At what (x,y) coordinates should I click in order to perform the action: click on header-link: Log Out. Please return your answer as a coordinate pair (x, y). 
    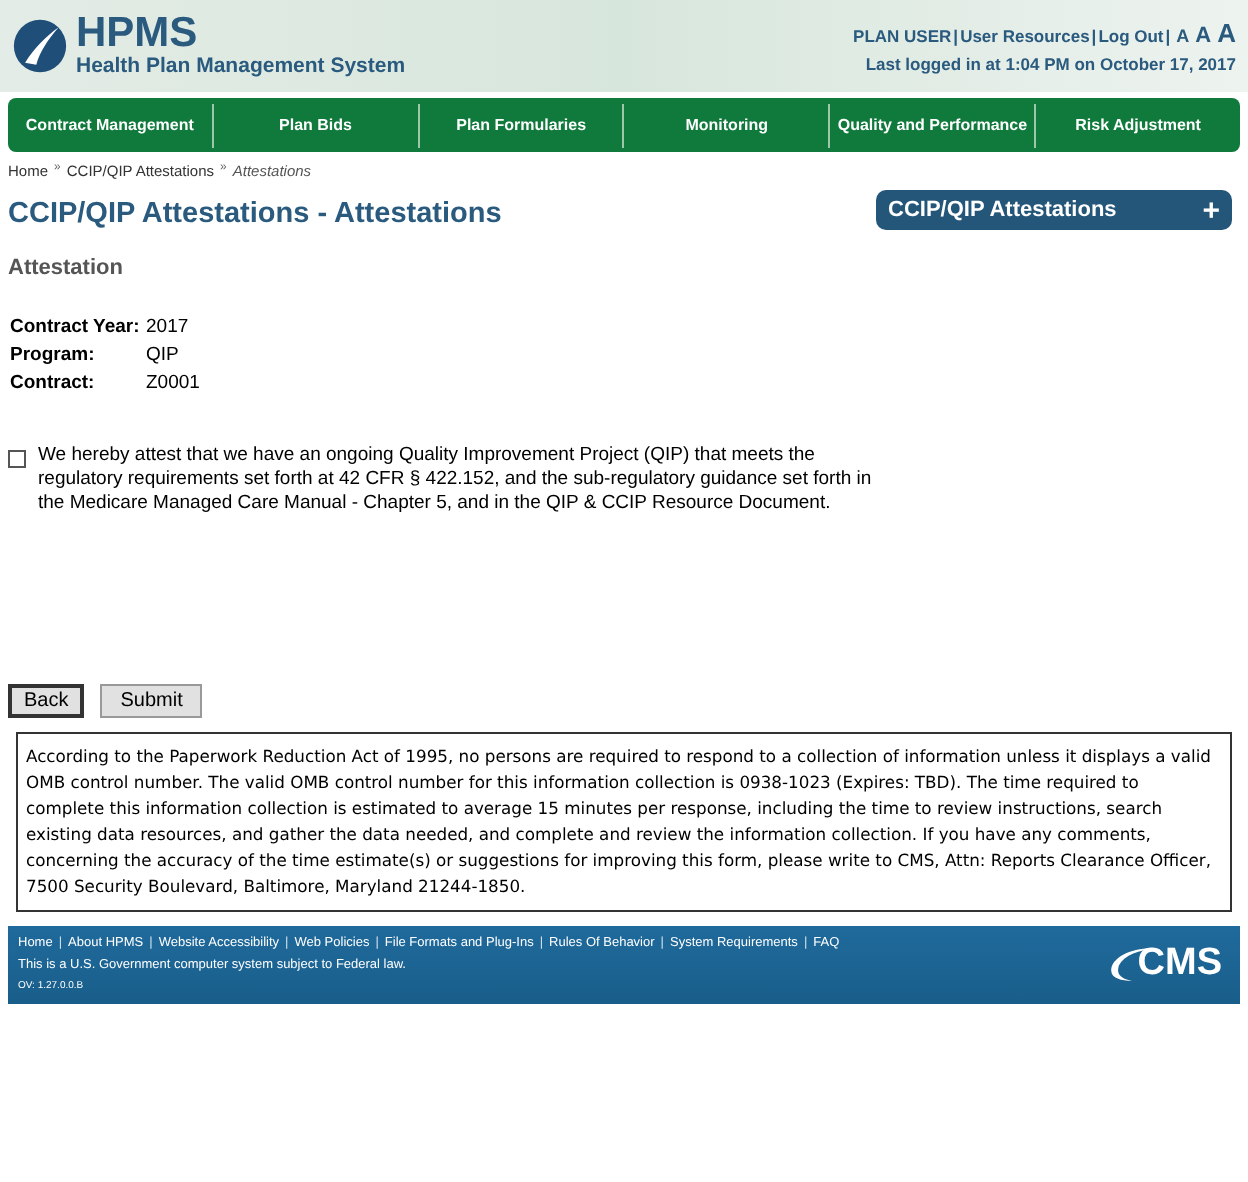
    Looking at the image, I should click on (1131, 36).